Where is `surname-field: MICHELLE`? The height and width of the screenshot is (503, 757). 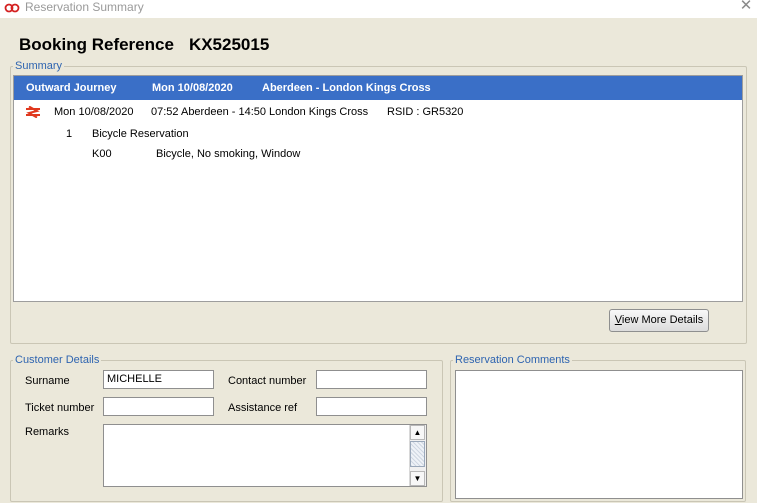 surname-field: MICHELLE is located at coordinates (158, 379).